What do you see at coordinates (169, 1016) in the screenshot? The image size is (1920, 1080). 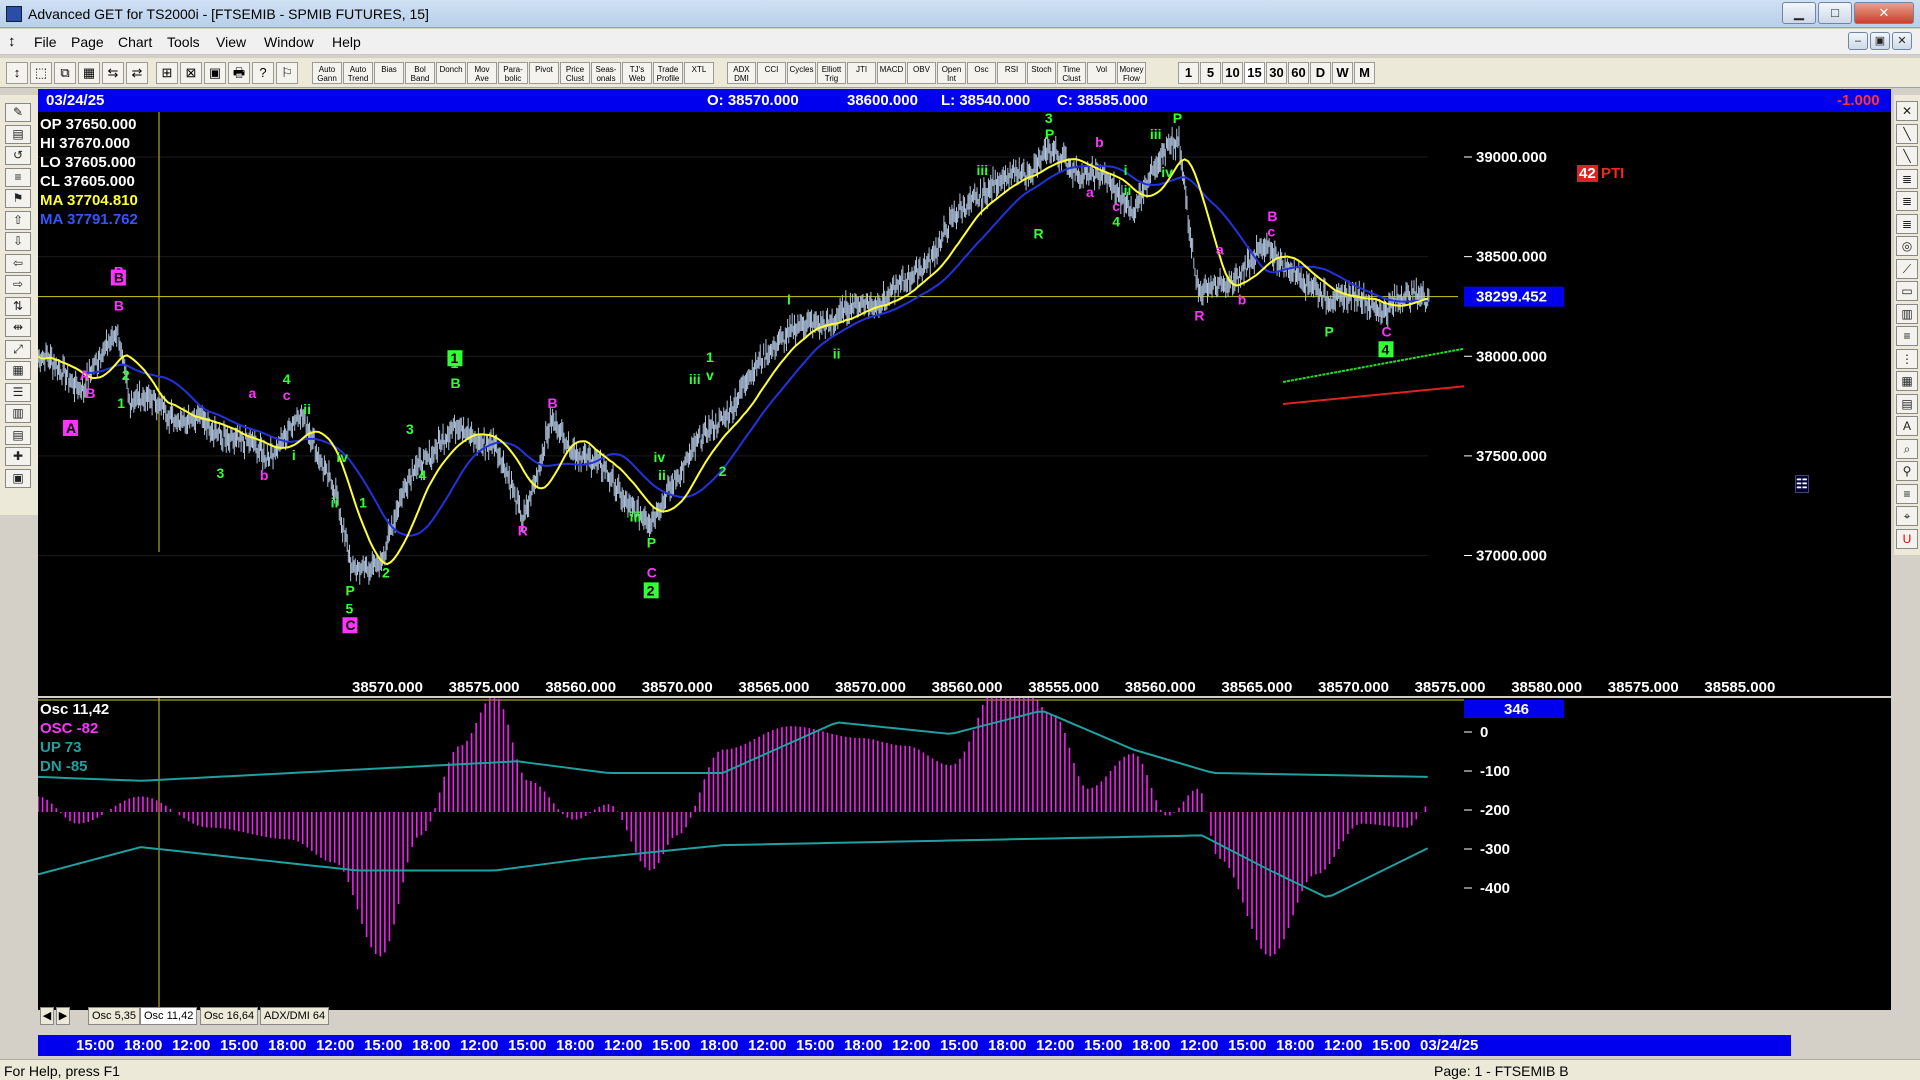 I see `tab-osc-11-42: Osc 11,42` at bounding box center [169, 1016].